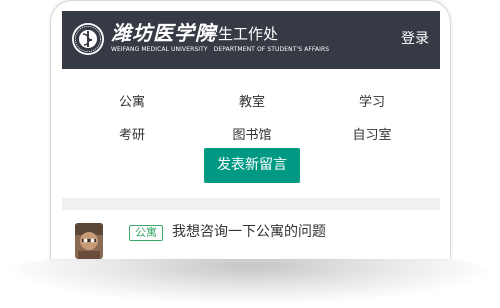  I want to click on message-title: 我想咨询一下公寓的问题, so click(249, 232).